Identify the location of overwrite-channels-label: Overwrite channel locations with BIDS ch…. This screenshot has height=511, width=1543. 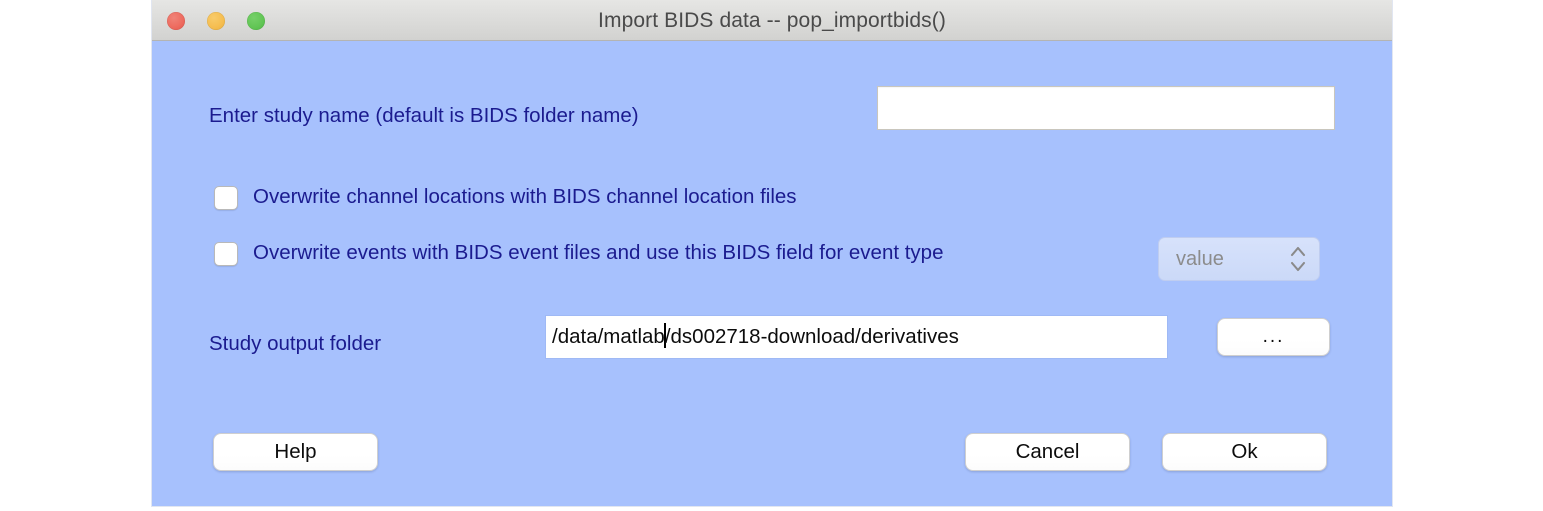
(525, 197).